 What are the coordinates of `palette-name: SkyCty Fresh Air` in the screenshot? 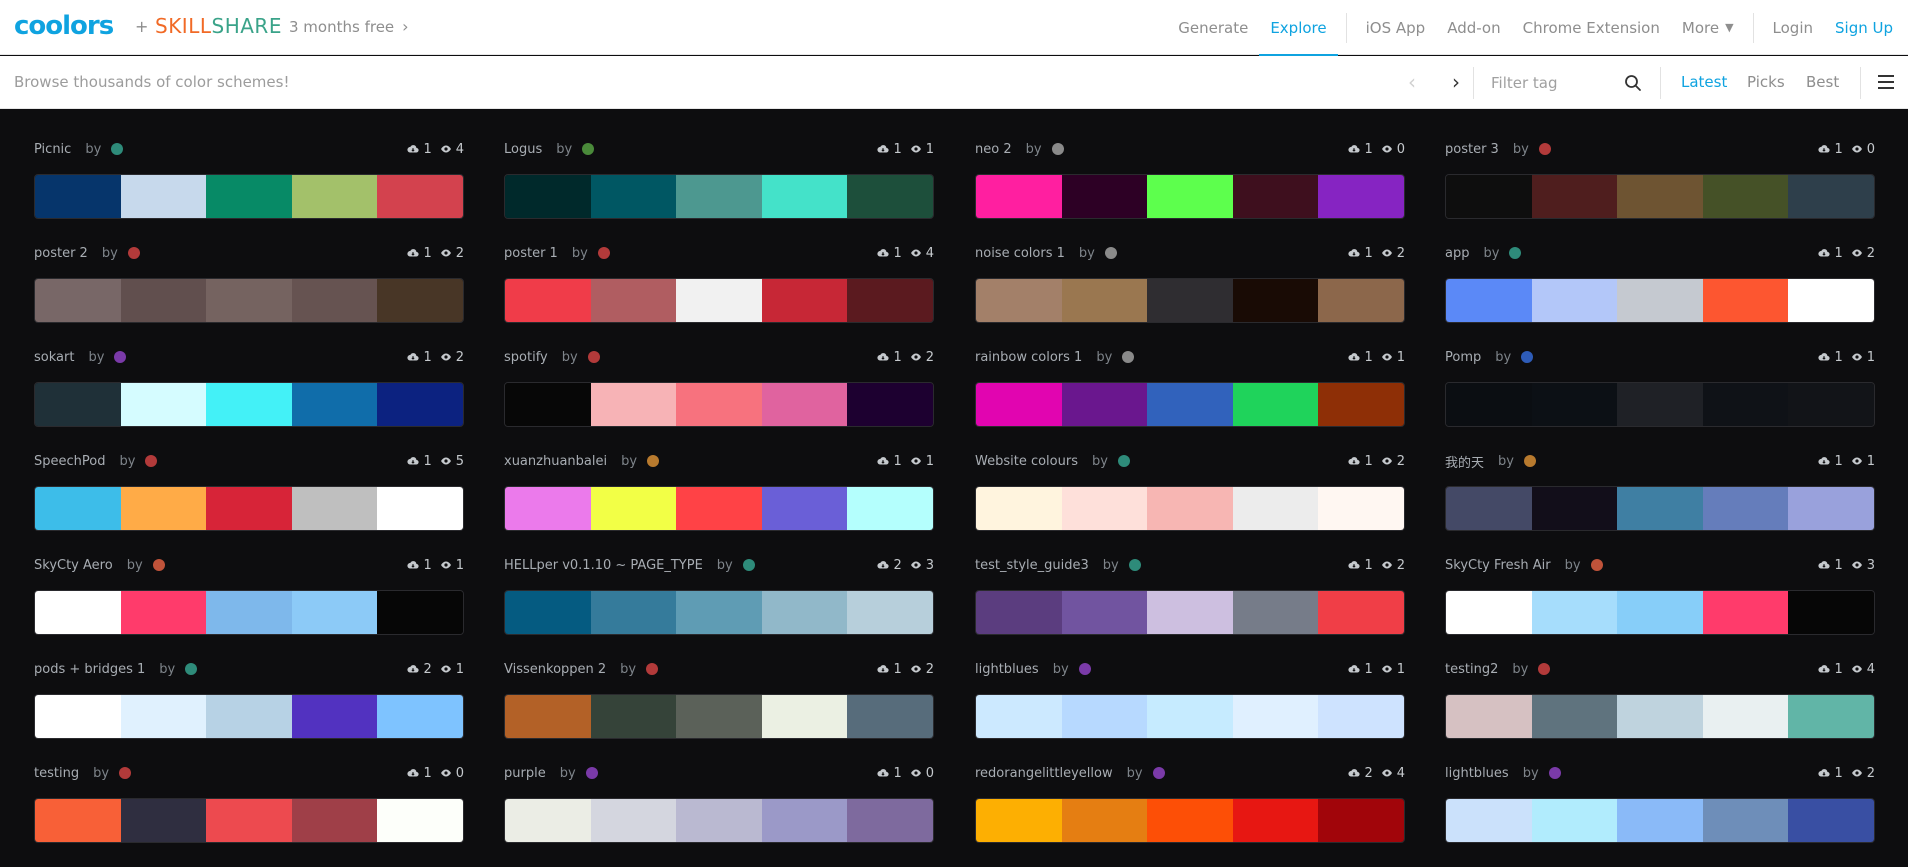 It's located at (1498, 565).